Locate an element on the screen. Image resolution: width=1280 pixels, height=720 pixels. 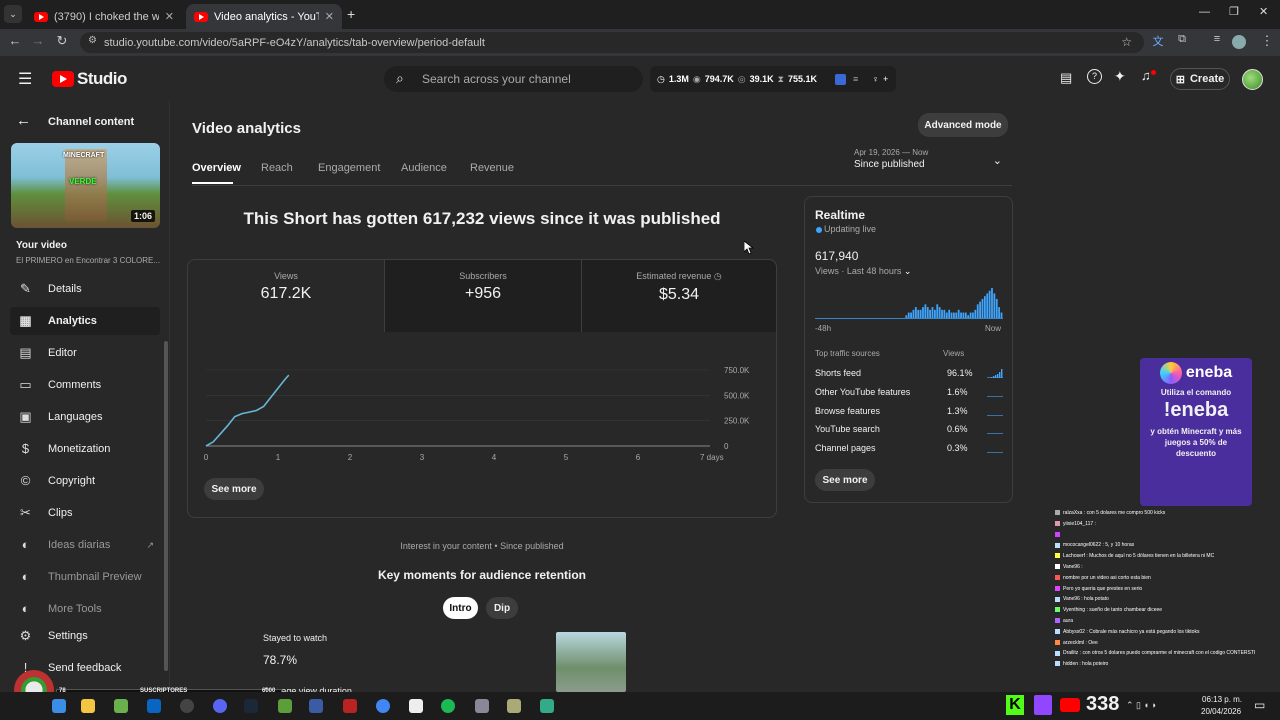
info-clock-icon: ◷ is located at coordinates (718, 276).